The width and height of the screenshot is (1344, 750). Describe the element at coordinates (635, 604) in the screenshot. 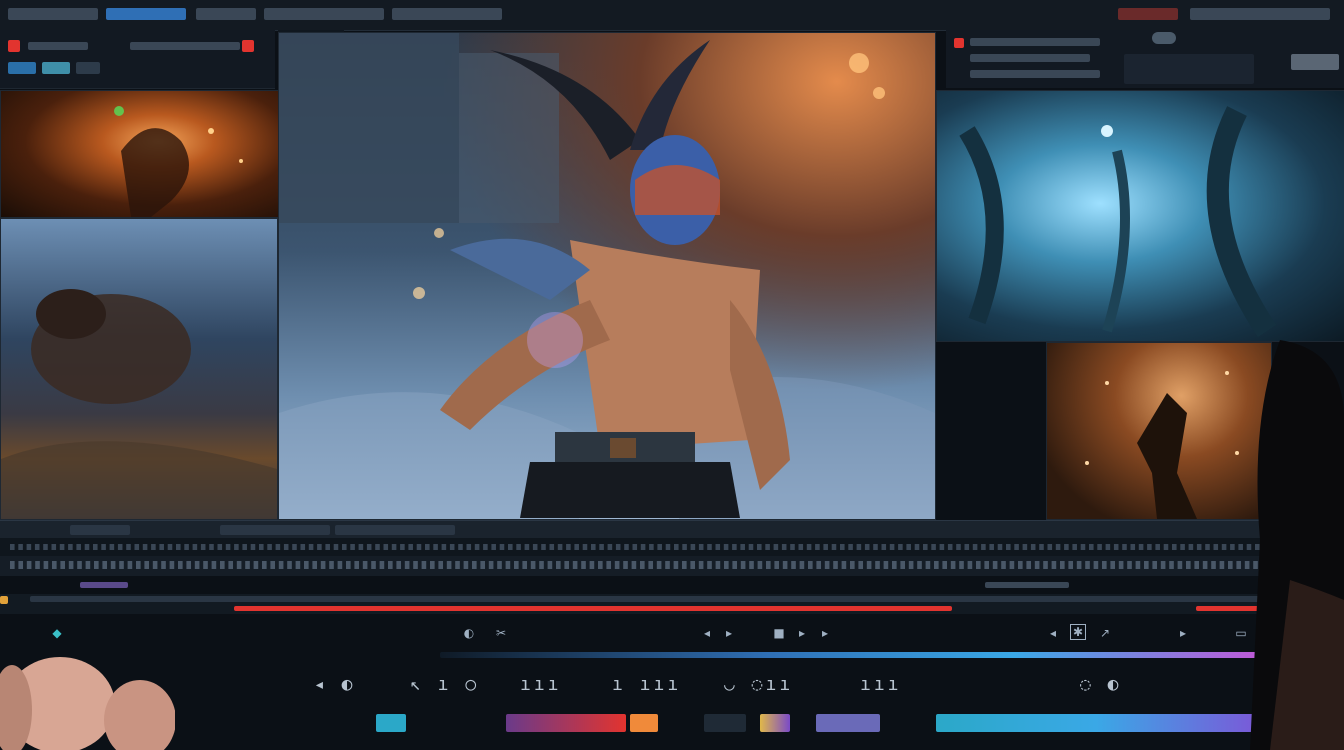

I see `scrub-row` at that location.